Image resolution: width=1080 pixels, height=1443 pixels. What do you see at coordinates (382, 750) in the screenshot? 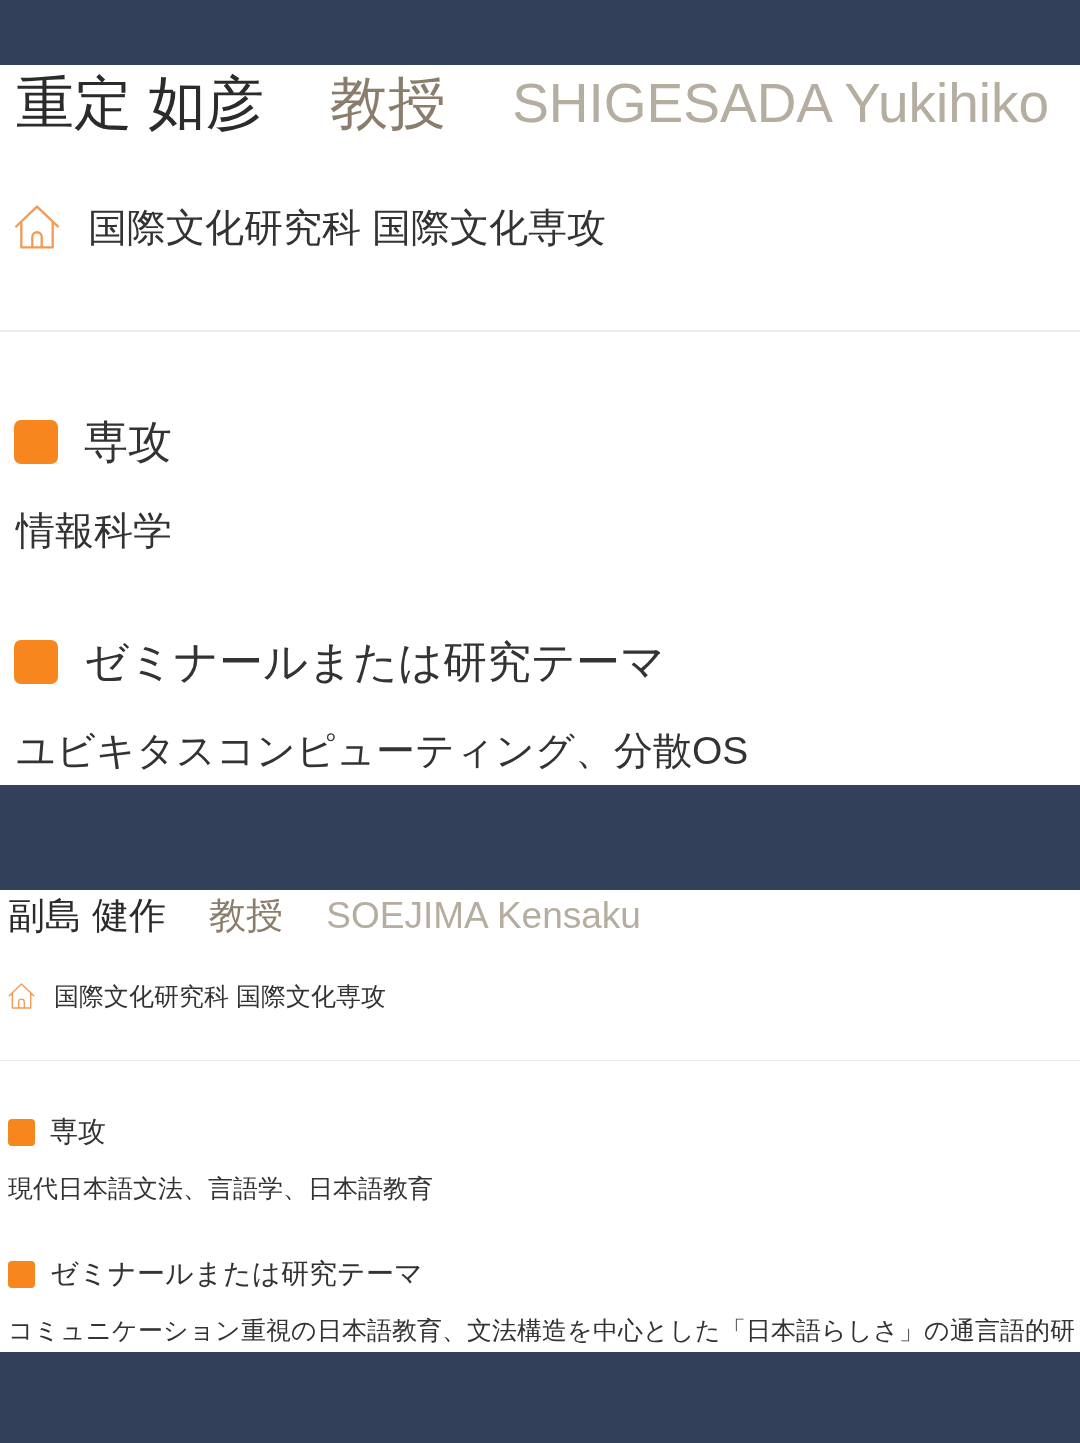
I see `section-body: ユビキタスコンピューティング、分散OS` at bounding box center [382, 750].